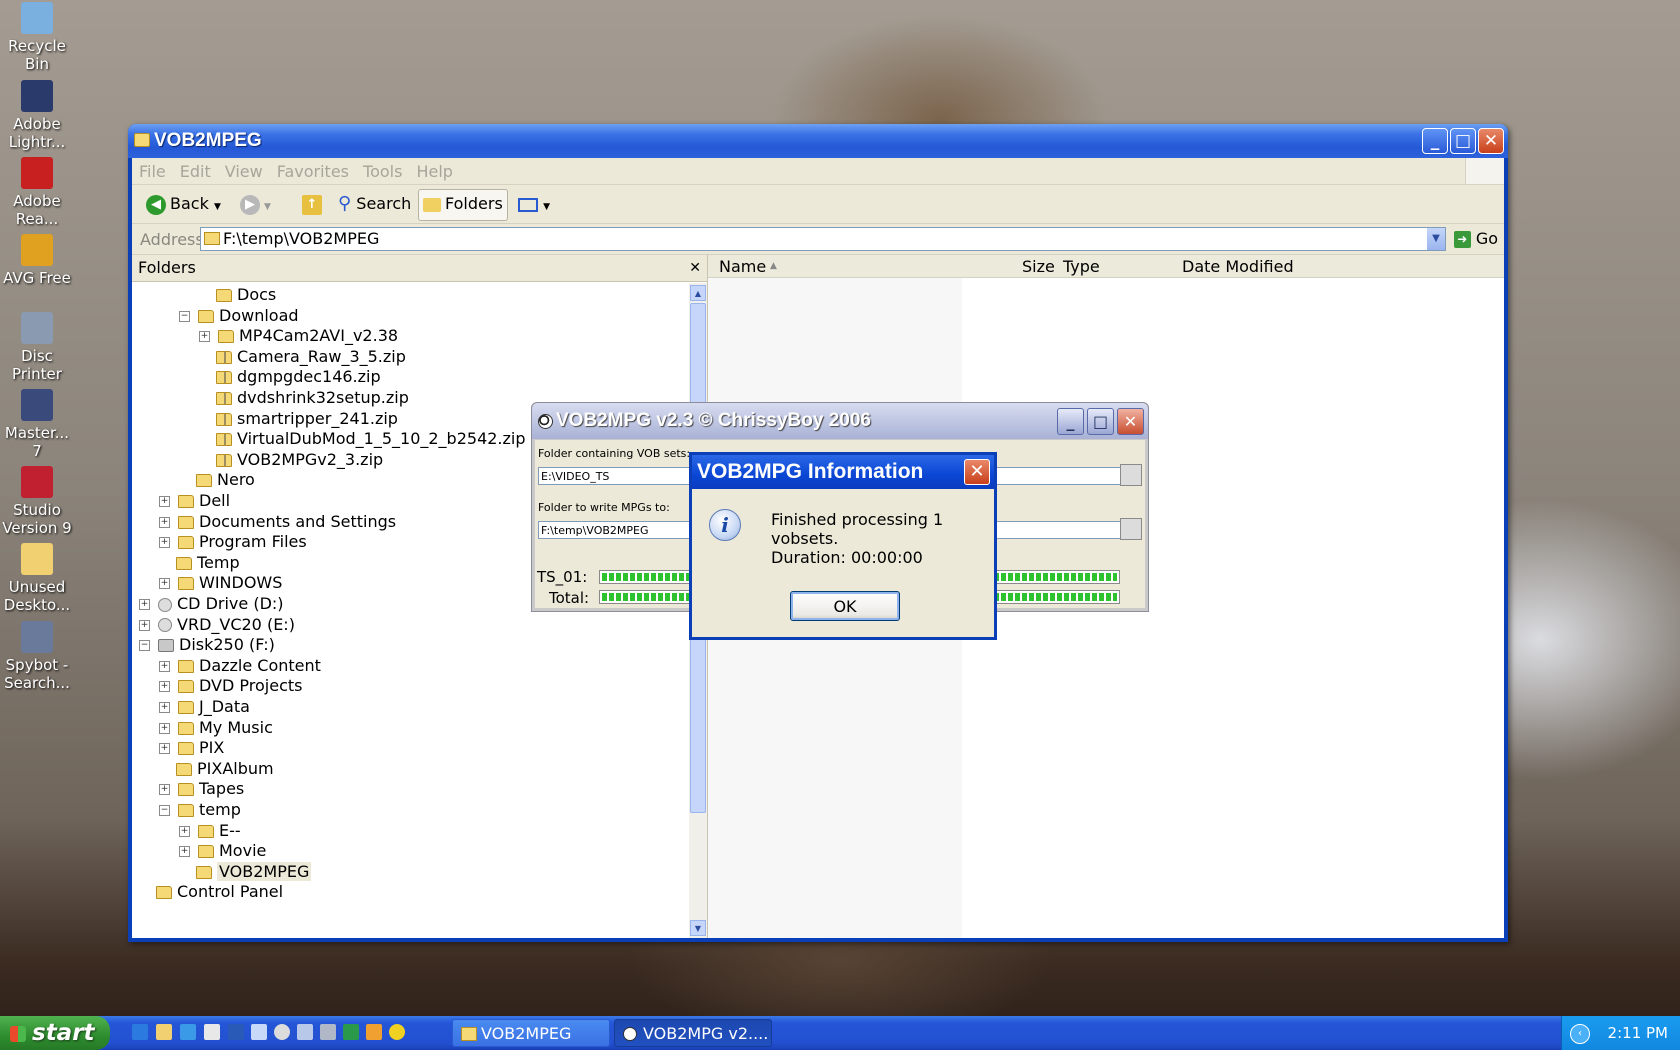 This screenshot has width=1680, height=1050. I want to click on explorer-quicklaunch-icon, so click(164, 1032).